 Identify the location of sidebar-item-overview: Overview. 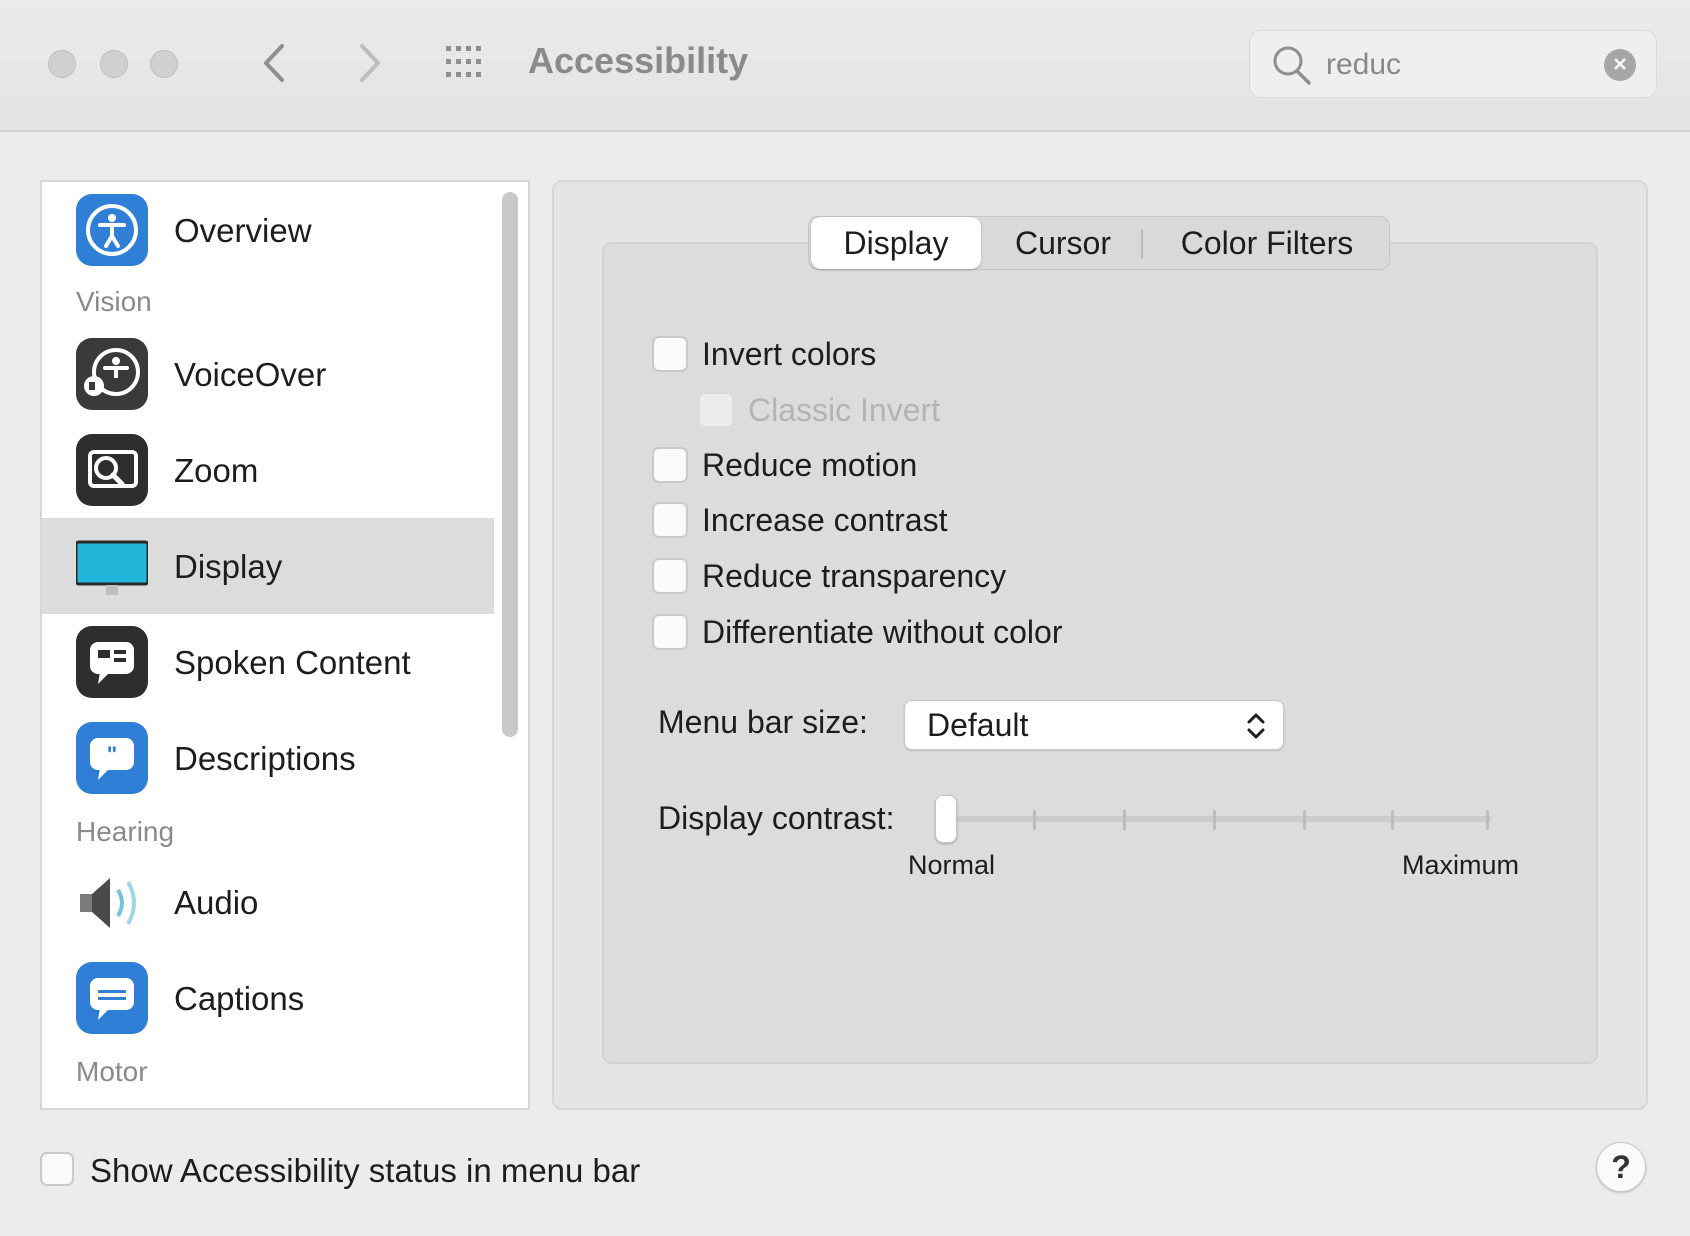
(268, 230).